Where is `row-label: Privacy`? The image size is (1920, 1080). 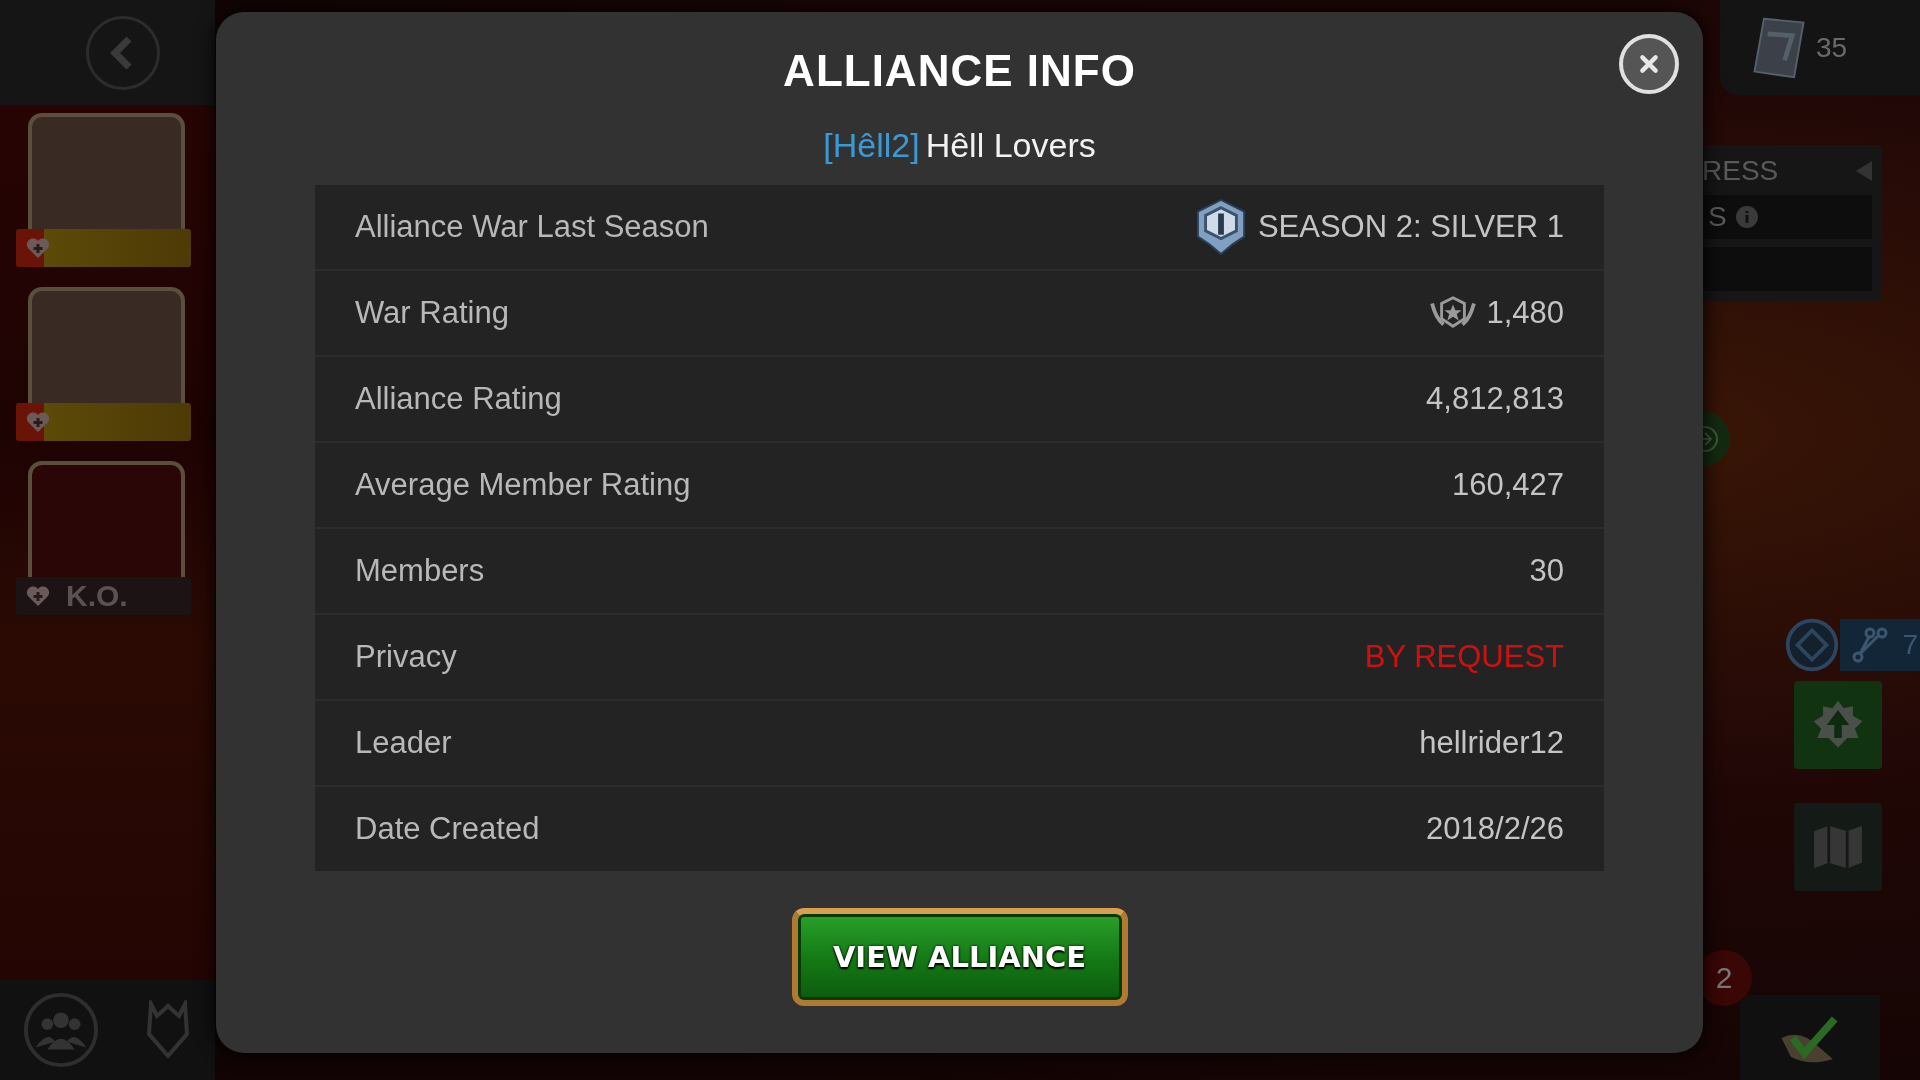 row-label: Privacy is located at coordinates (406, 657).